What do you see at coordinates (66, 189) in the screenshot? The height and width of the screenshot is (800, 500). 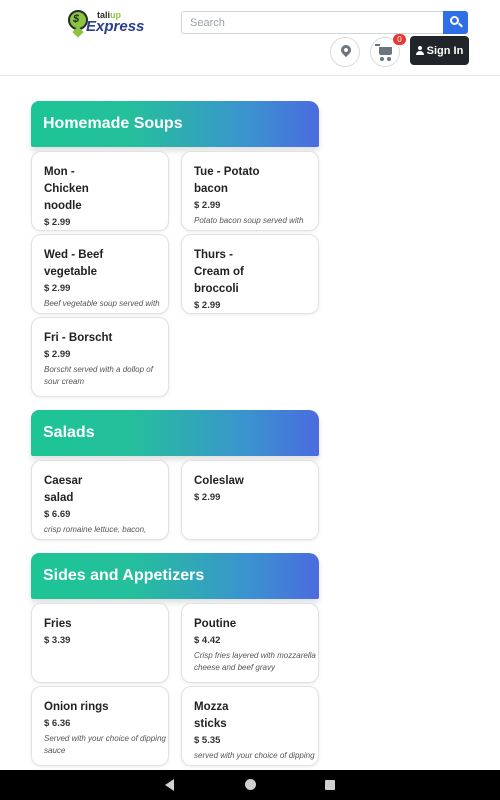 I see `item-name: Mon - Chicken noodle` at bounding box center [66, 189].